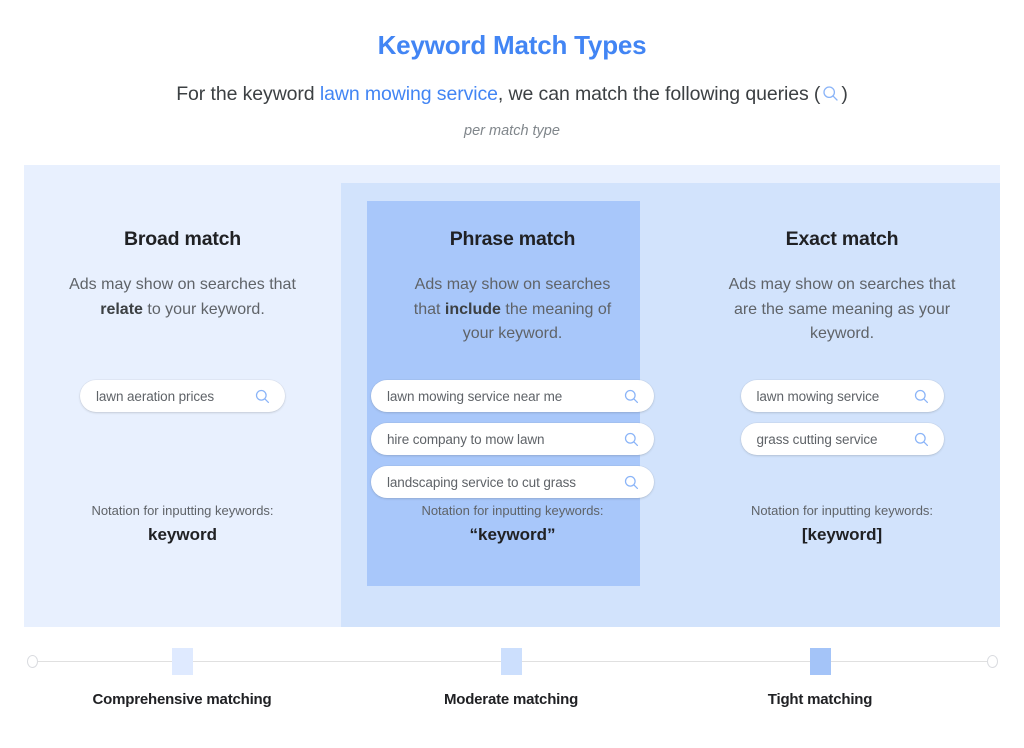  Describe the element at coordinates (659, 94) in the screenshot. I see `subtitle-suffix: , we can match the following queries (` at that location.